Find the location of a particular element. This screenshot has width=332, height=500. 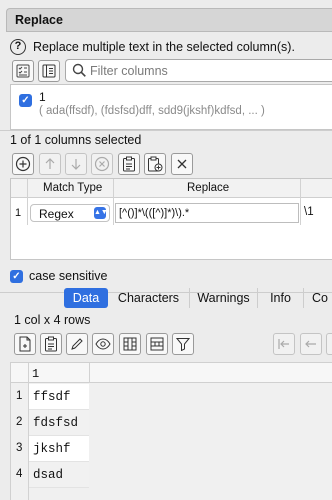

arrow-left-icon is located at coordinates (310, 344).